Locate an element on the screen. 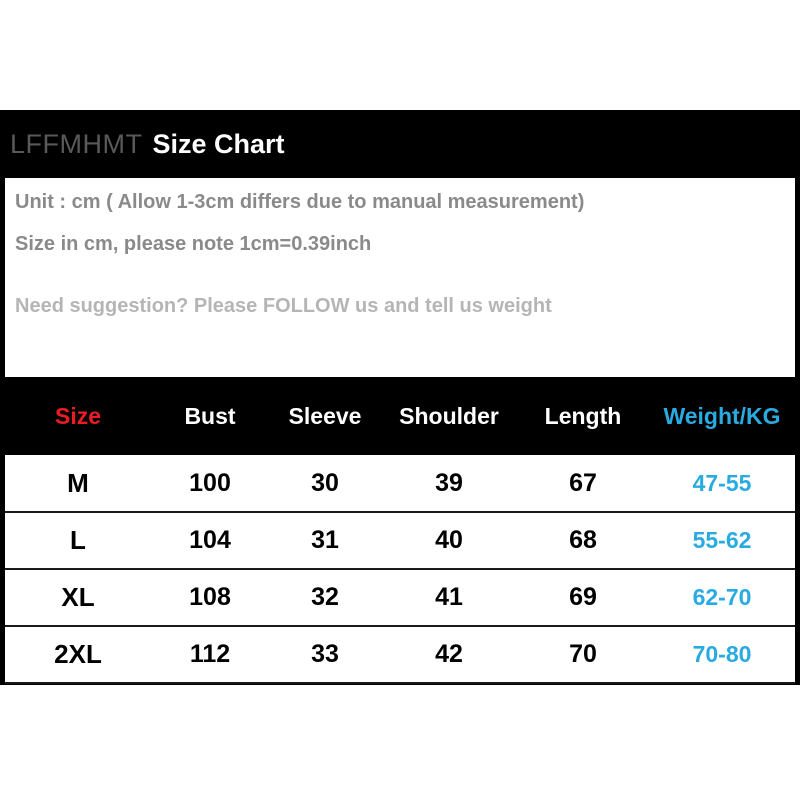 The height and width of the screenshot is (800, 800). column-header-weight: Weight/KG is located at coordinates (722, 416).